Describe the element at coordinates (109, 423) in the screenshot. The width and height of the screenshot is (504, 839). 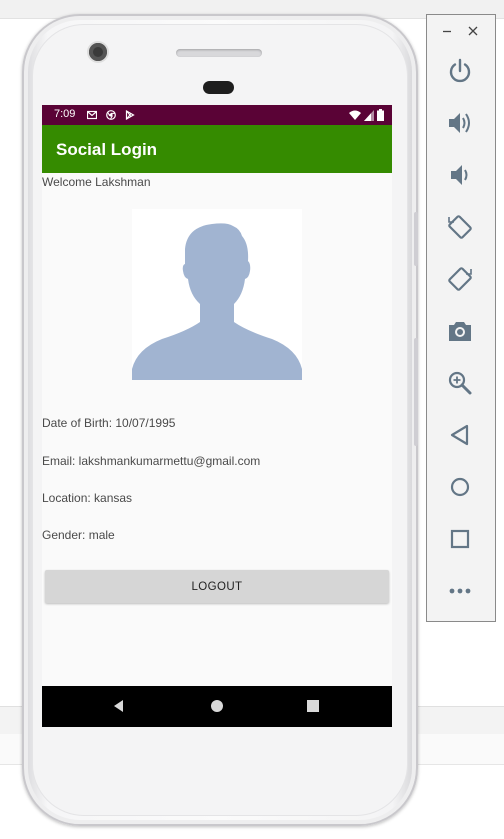
I see `dob-text: Date of Birth: 10/07/1995` at that location.